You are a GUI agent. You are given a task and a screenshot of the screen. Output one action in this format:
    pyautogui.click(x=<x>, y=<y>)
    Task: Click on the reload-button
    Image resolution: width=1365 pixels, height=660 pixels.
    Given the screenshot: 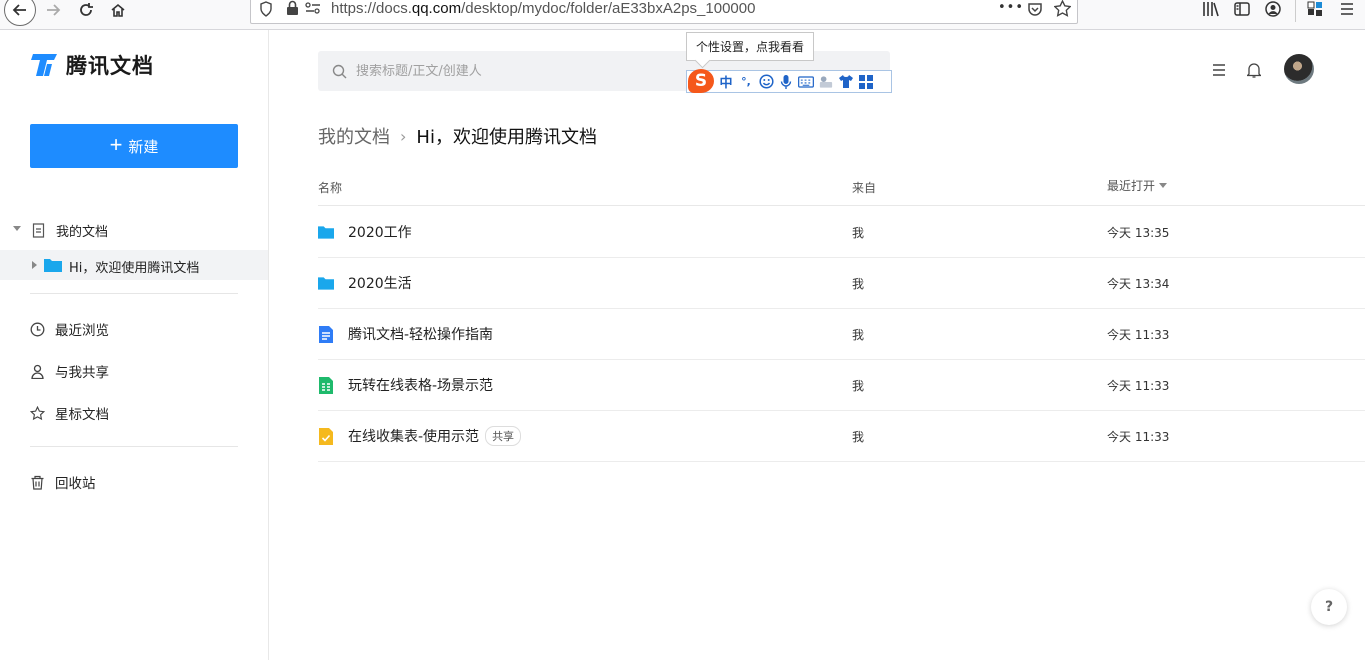 What is the action you would take?
    pyautogui.click(x=86, y=10)
    